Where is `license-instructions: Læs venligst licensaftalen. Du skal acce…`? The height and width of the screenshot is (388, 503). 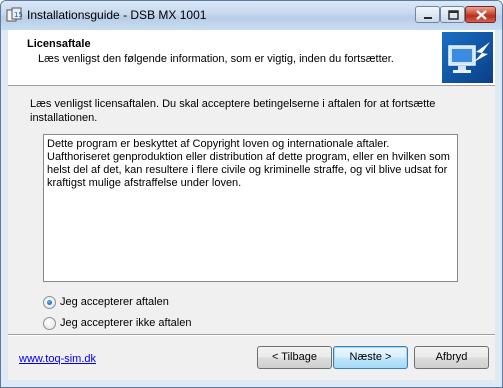 license-instructions: Læs venligst licensaftalen. Du skal acce… is located at coordinates (233, 111).